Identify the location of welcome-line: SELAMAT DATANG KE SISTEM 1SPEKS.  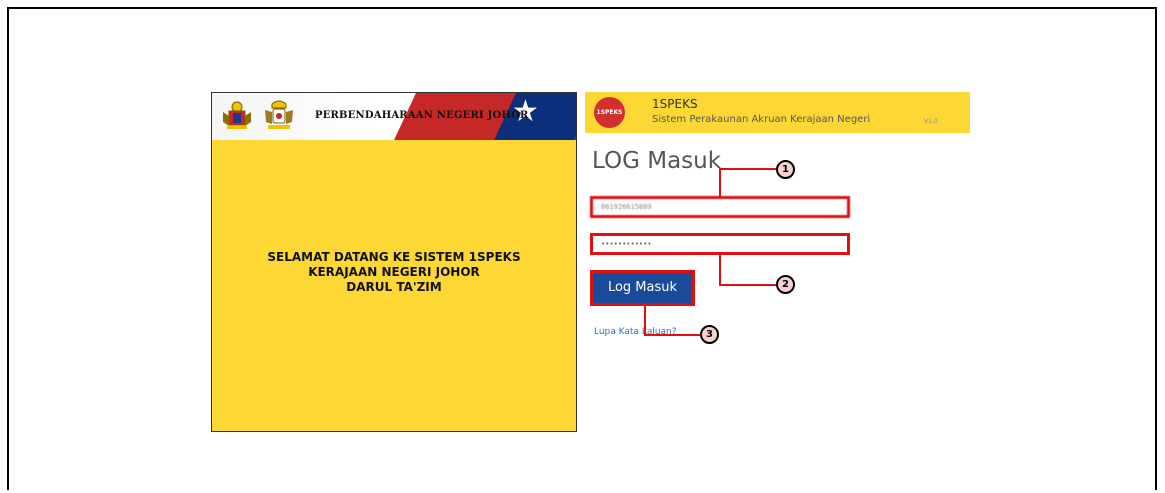
(394, 257).